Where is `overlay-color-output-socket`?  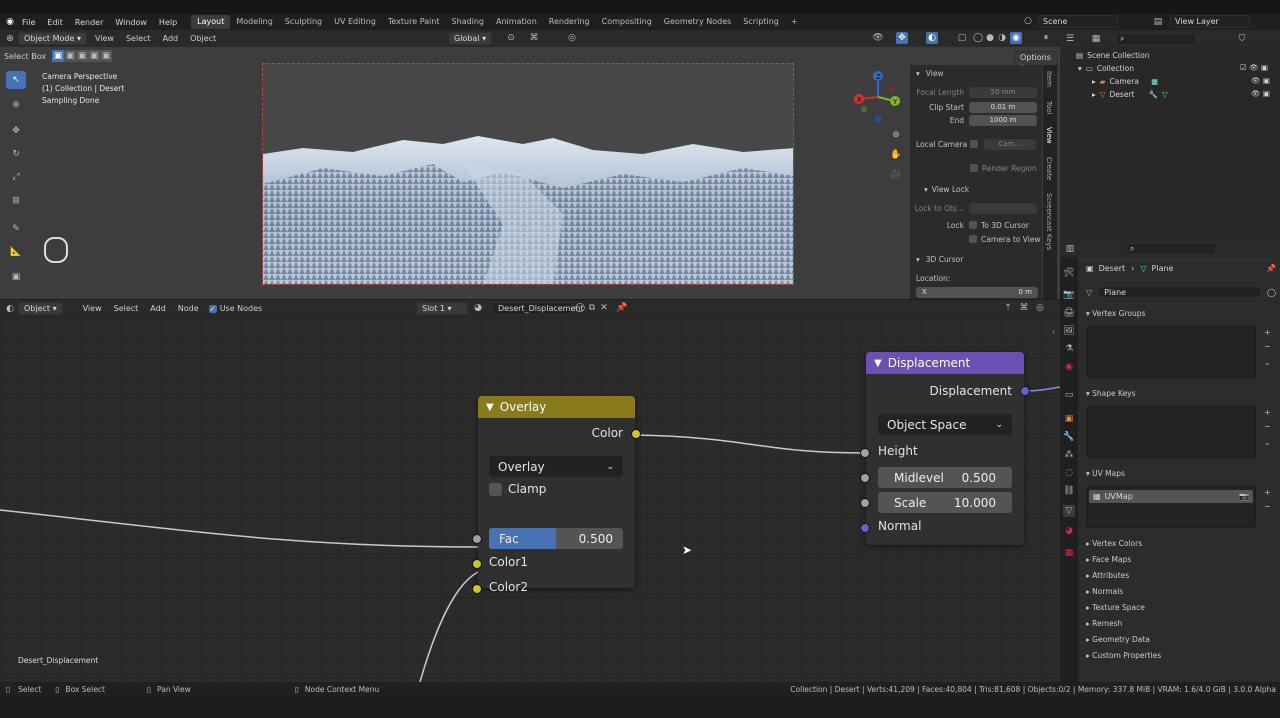 overlay-color-output-socket is located at coordinates (636, 434).